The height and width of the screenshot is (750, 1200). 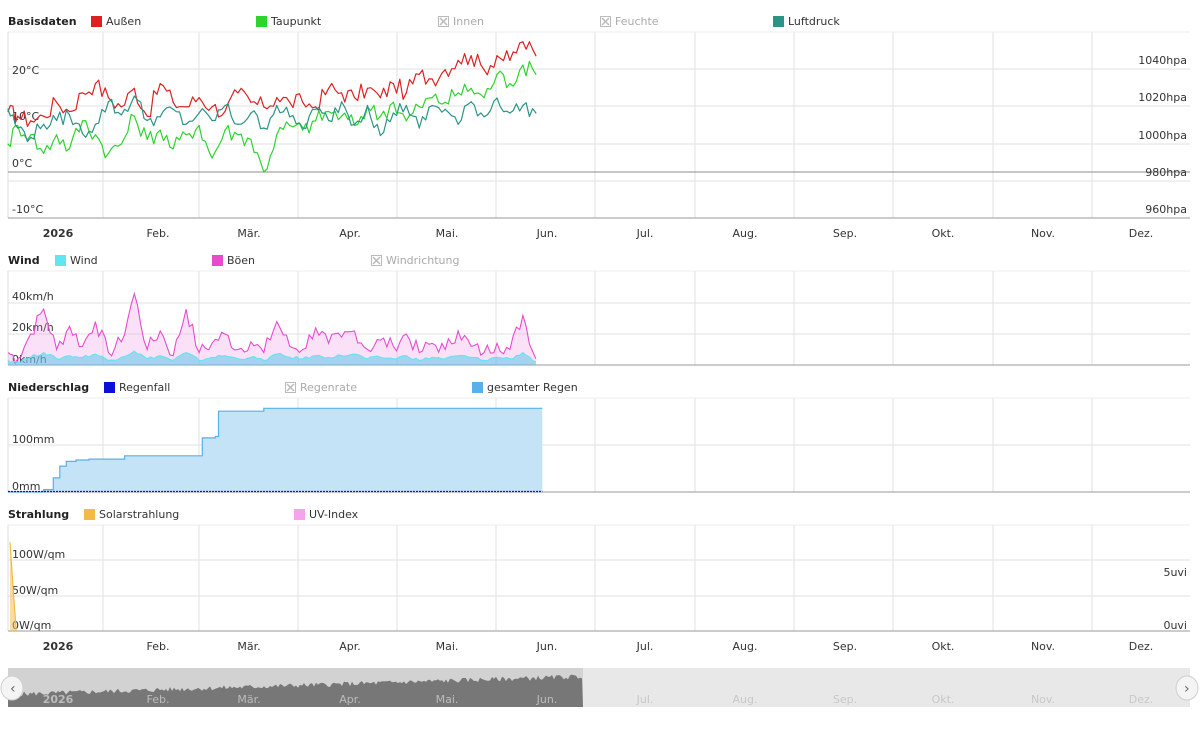 What do you see at coordinates (1141, 646) in the screenshot?
I see `x-tick-label: Dez.` at bounding box center [1141, 646].